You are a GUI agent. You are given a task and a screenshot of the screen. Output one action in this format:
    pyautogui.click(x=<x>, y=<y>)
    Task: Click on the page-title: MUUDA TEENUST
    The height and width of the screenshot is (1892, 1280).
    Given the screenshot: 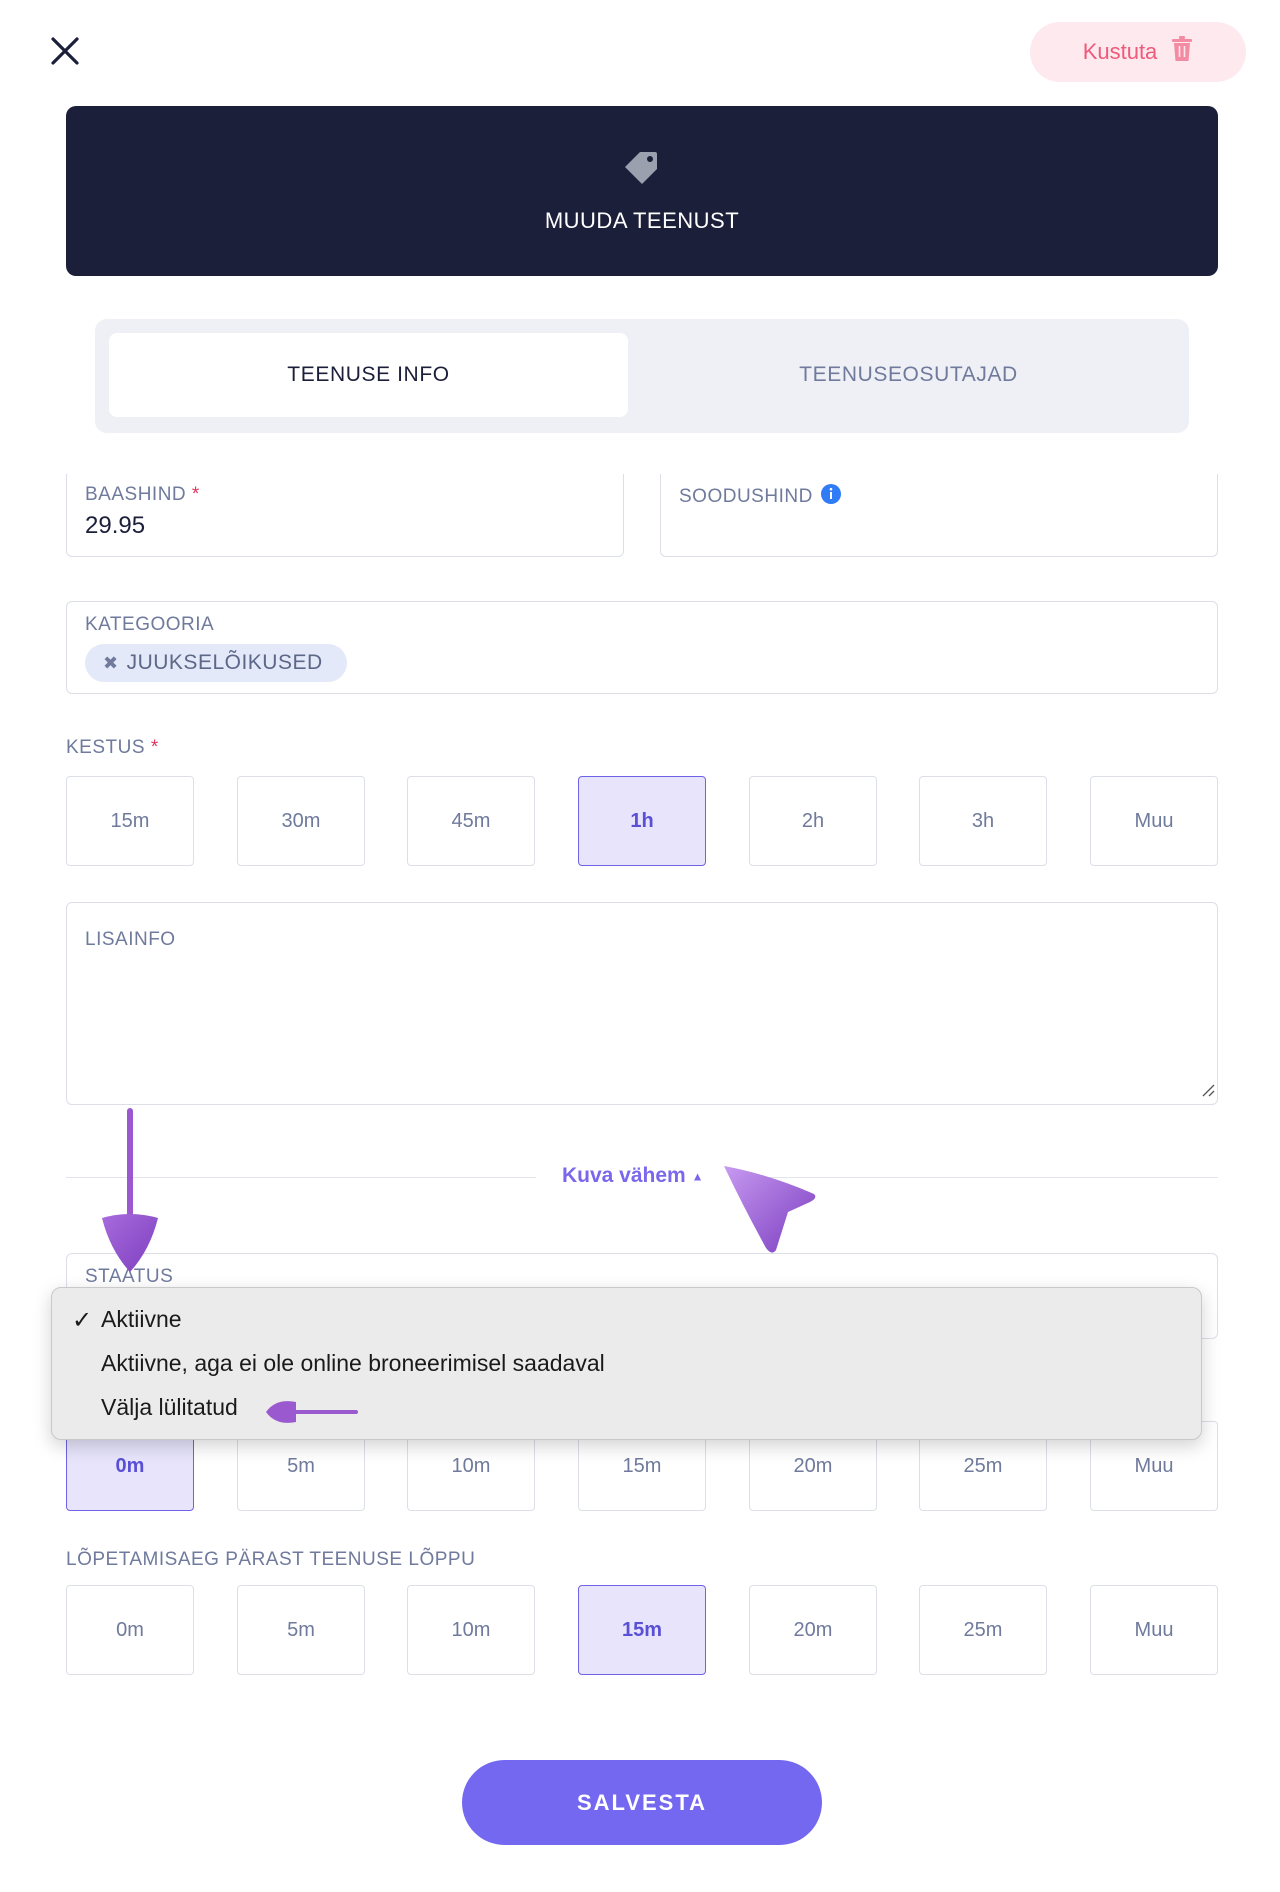 What is the action you would take?
    pyautogui.click(x=642, y=220)
    